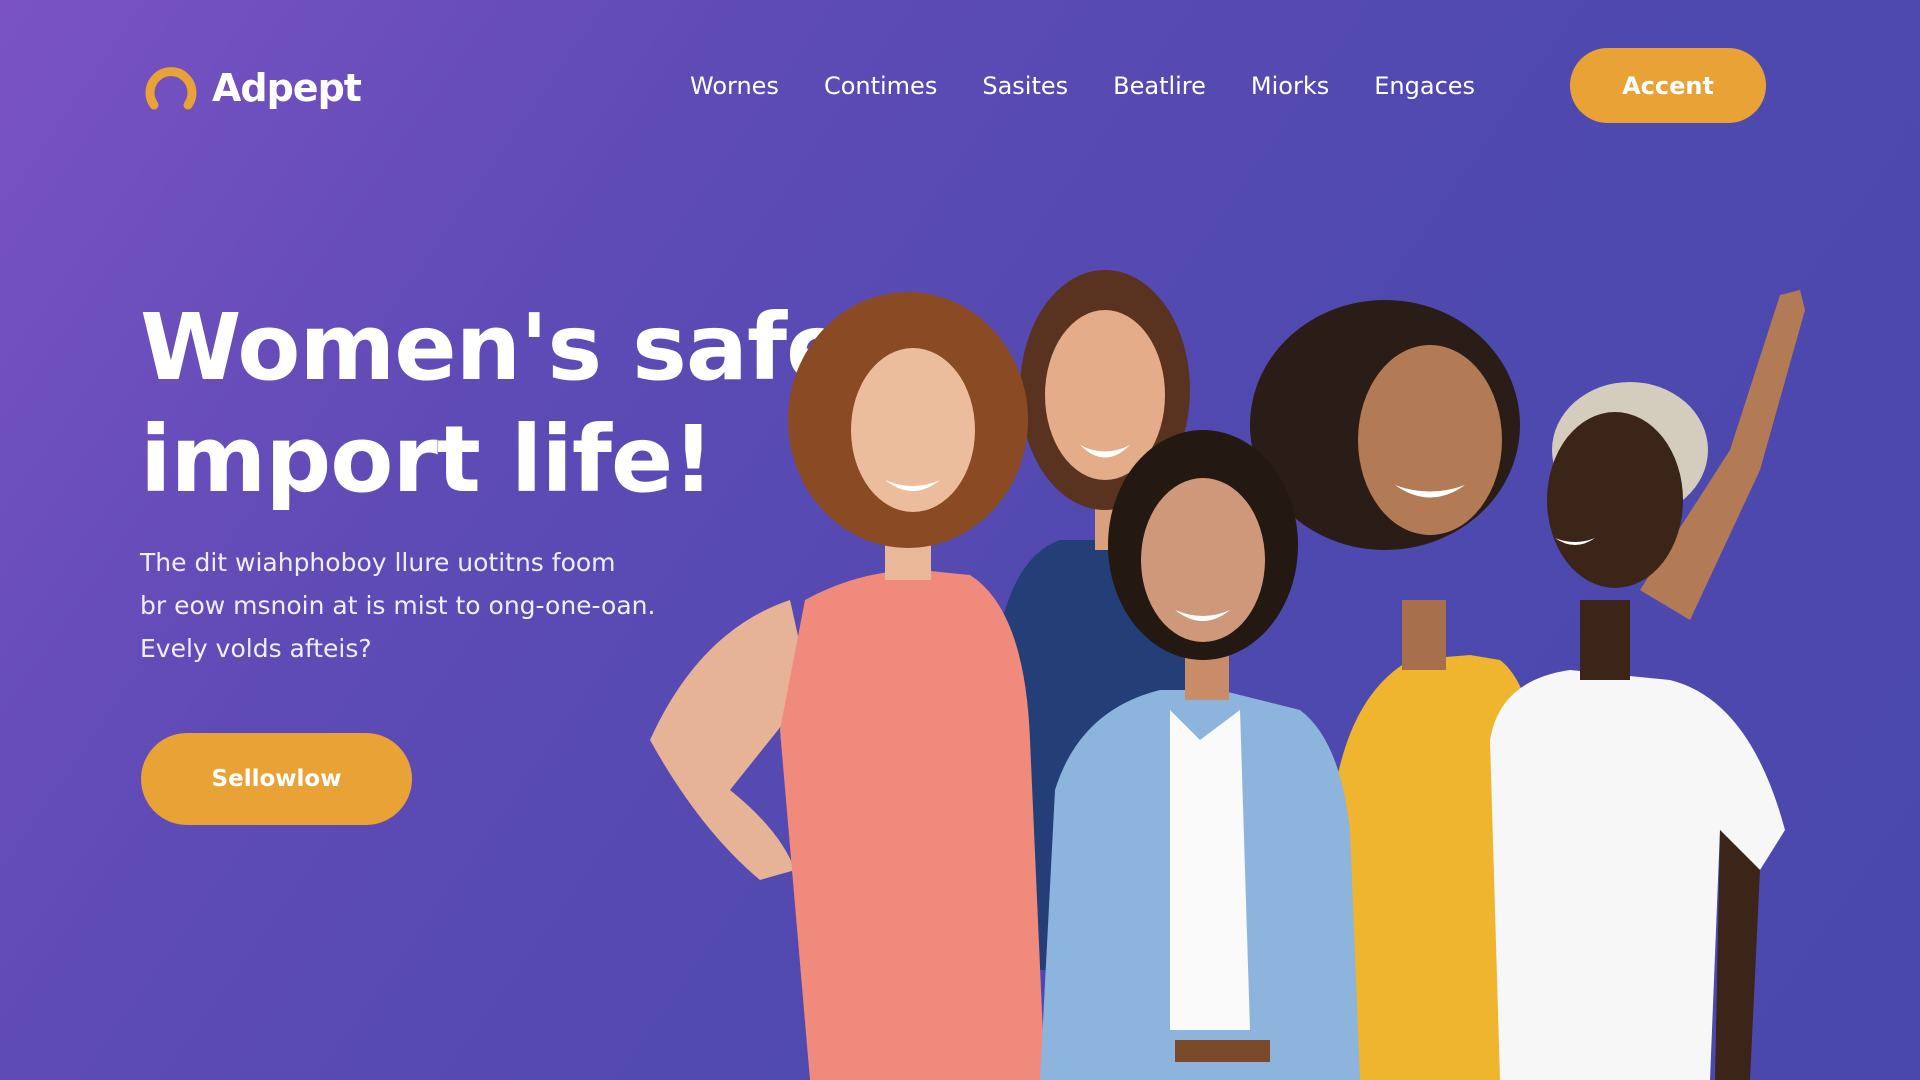 The width and height of the screenshot is (1920, 1080). What do you see at coordinates (1025, 86) in the screenshot?
I see `nav-link-sasites: Sasites` at bounding box center [1025, 86].